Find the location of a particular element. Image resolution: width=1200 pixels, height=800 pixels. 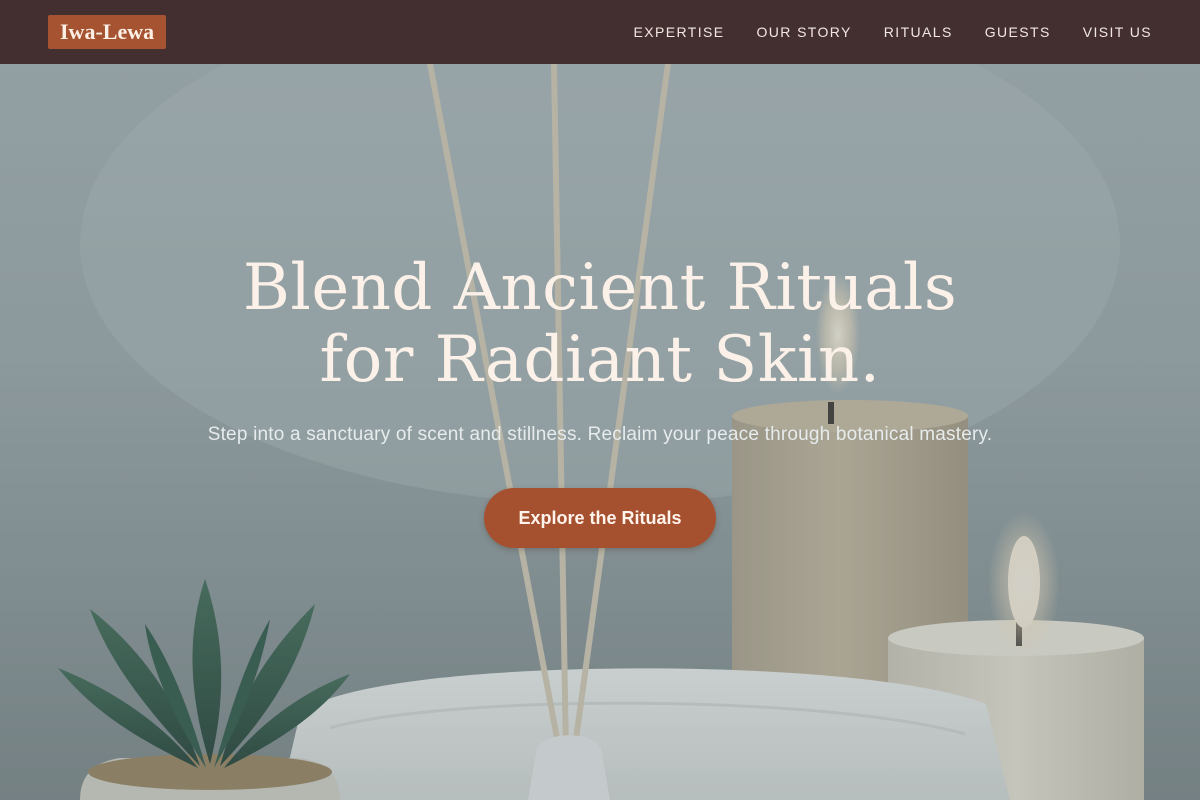

nav-link-guests: GUESTS is located at coordinates (1018, 32).